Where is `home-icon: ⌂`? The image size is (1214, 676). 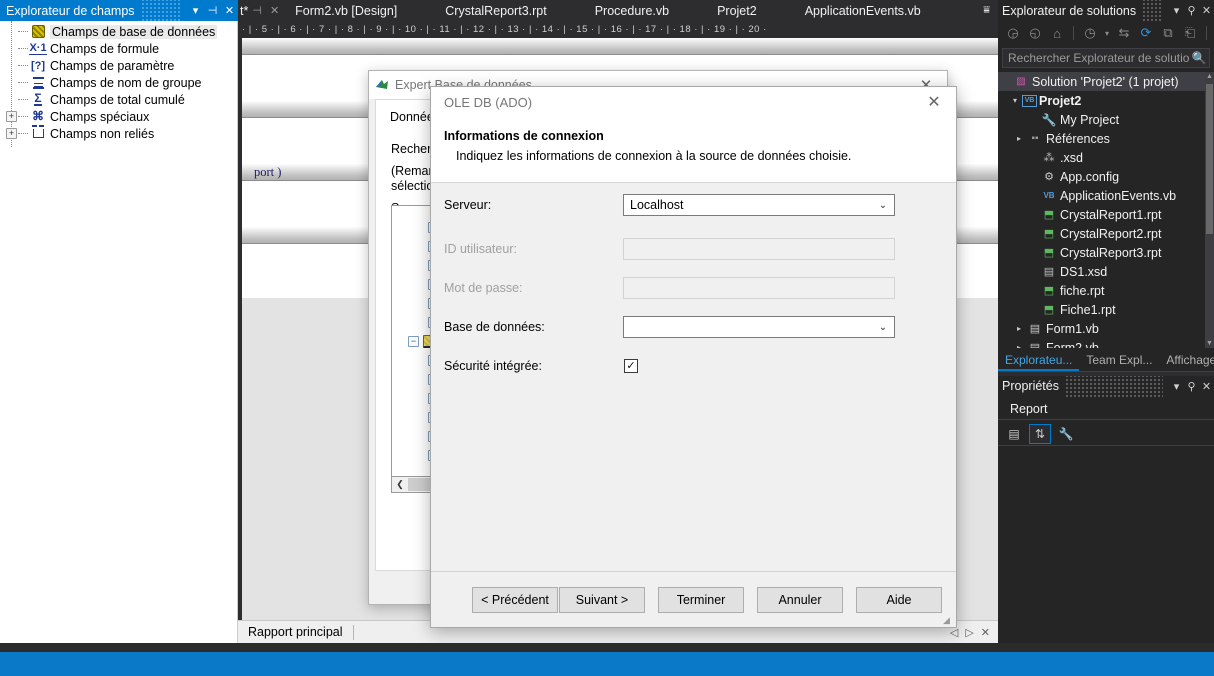 home-icon: ⌂ is located at coordinates (1057, 33).